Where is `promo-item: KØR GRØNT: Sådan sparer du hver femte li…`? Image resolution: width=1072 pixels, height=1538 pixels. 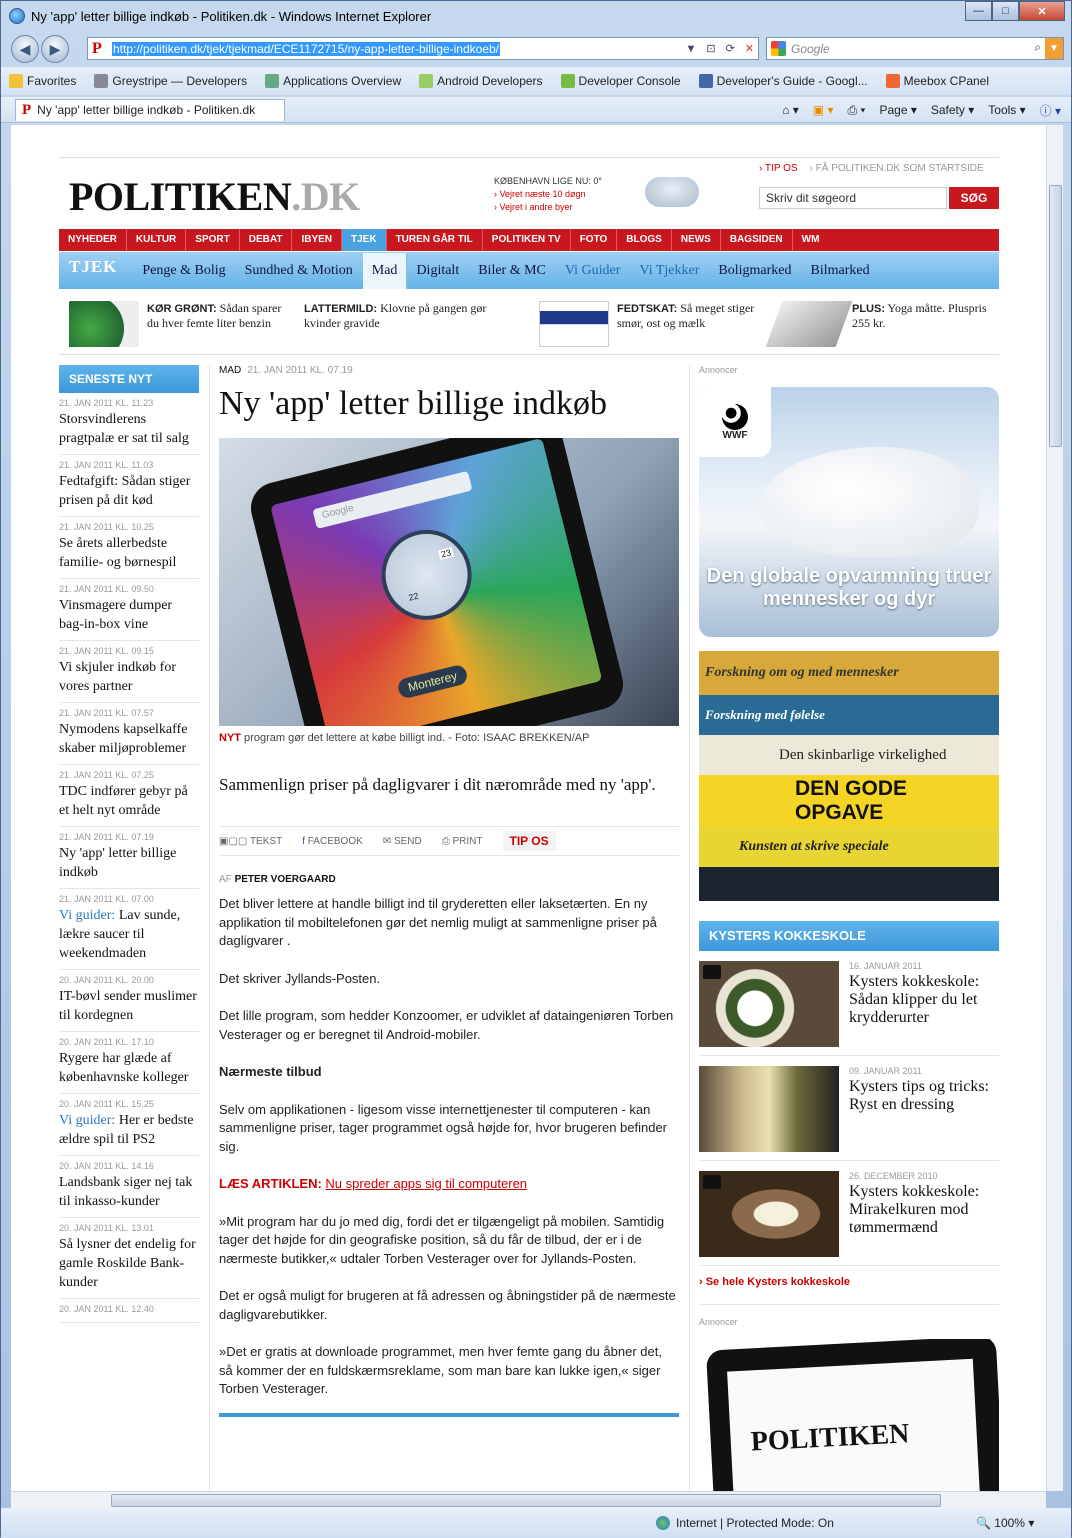
promo-item: KØR GRØNT: Sådan sparer du hver femte li… is located at coordinates (179, 324).